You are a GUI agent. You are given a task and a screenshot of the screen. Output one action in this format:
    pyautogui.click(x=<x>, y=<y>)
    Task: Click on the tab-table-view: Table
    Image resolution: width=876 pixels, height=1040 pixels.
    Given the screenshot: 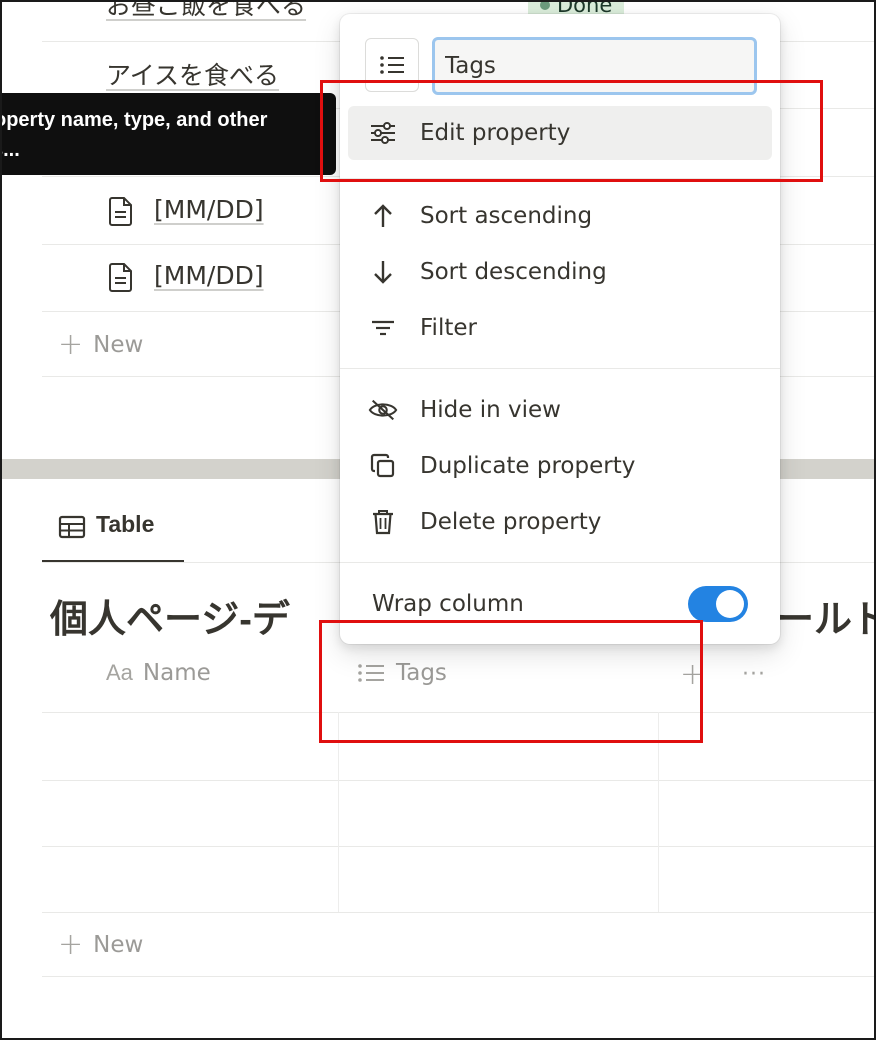 What is the action you would take?
    pyautogui.click(x=113, y=535)
    